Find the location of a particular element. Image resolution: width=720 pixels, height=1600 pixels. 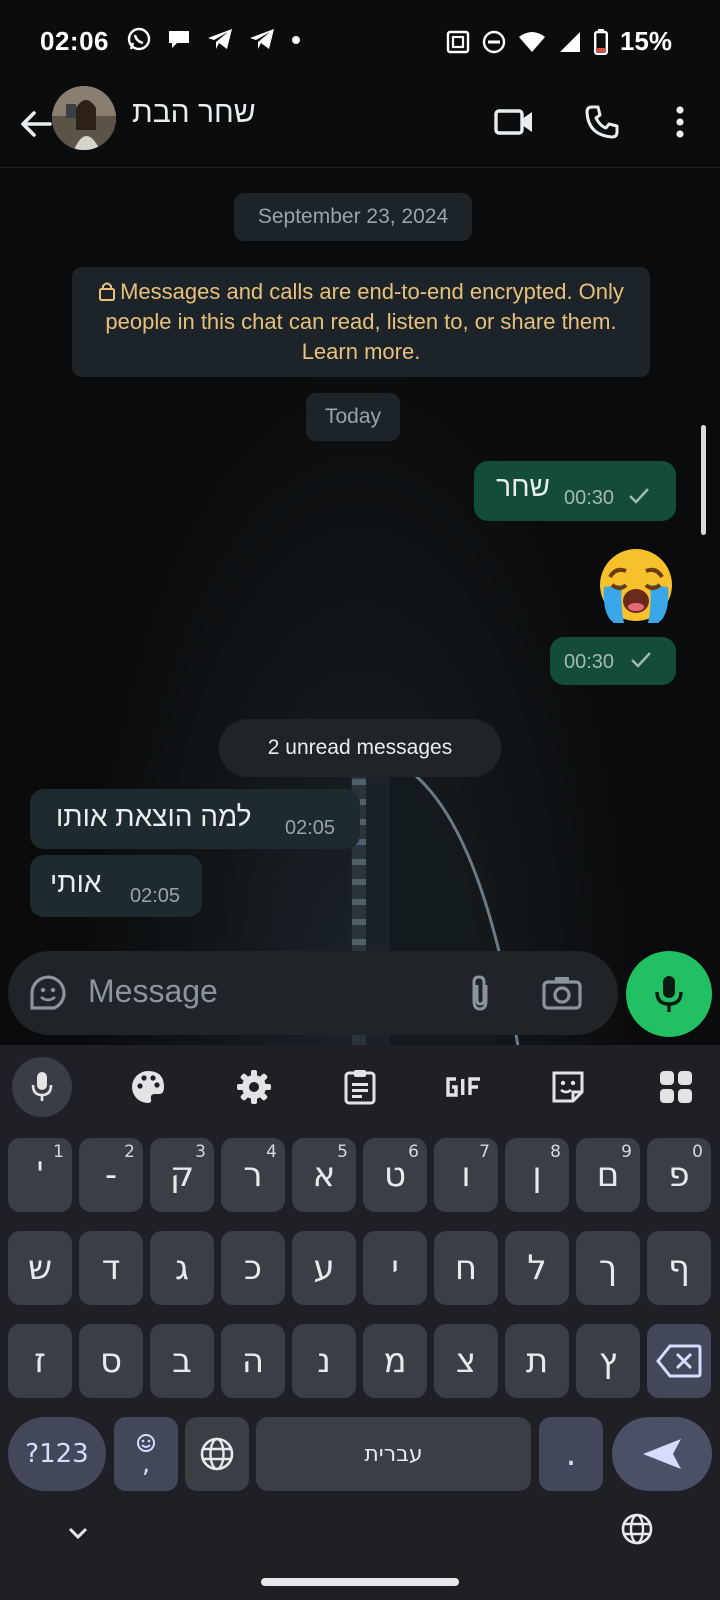

send-arrow-icon is located at coordinates (662, 1454).